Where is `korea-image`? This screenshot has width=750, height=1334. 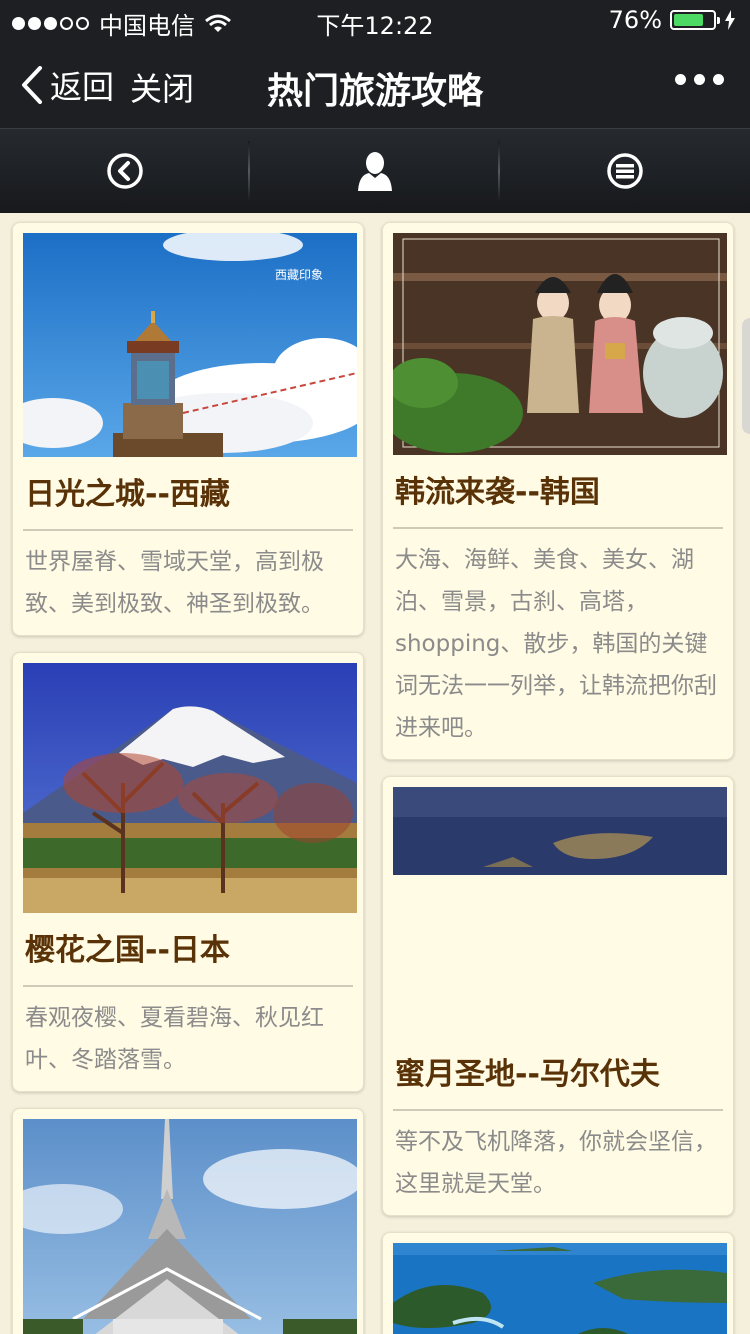
korea-image is located at coordinates (560, 344).